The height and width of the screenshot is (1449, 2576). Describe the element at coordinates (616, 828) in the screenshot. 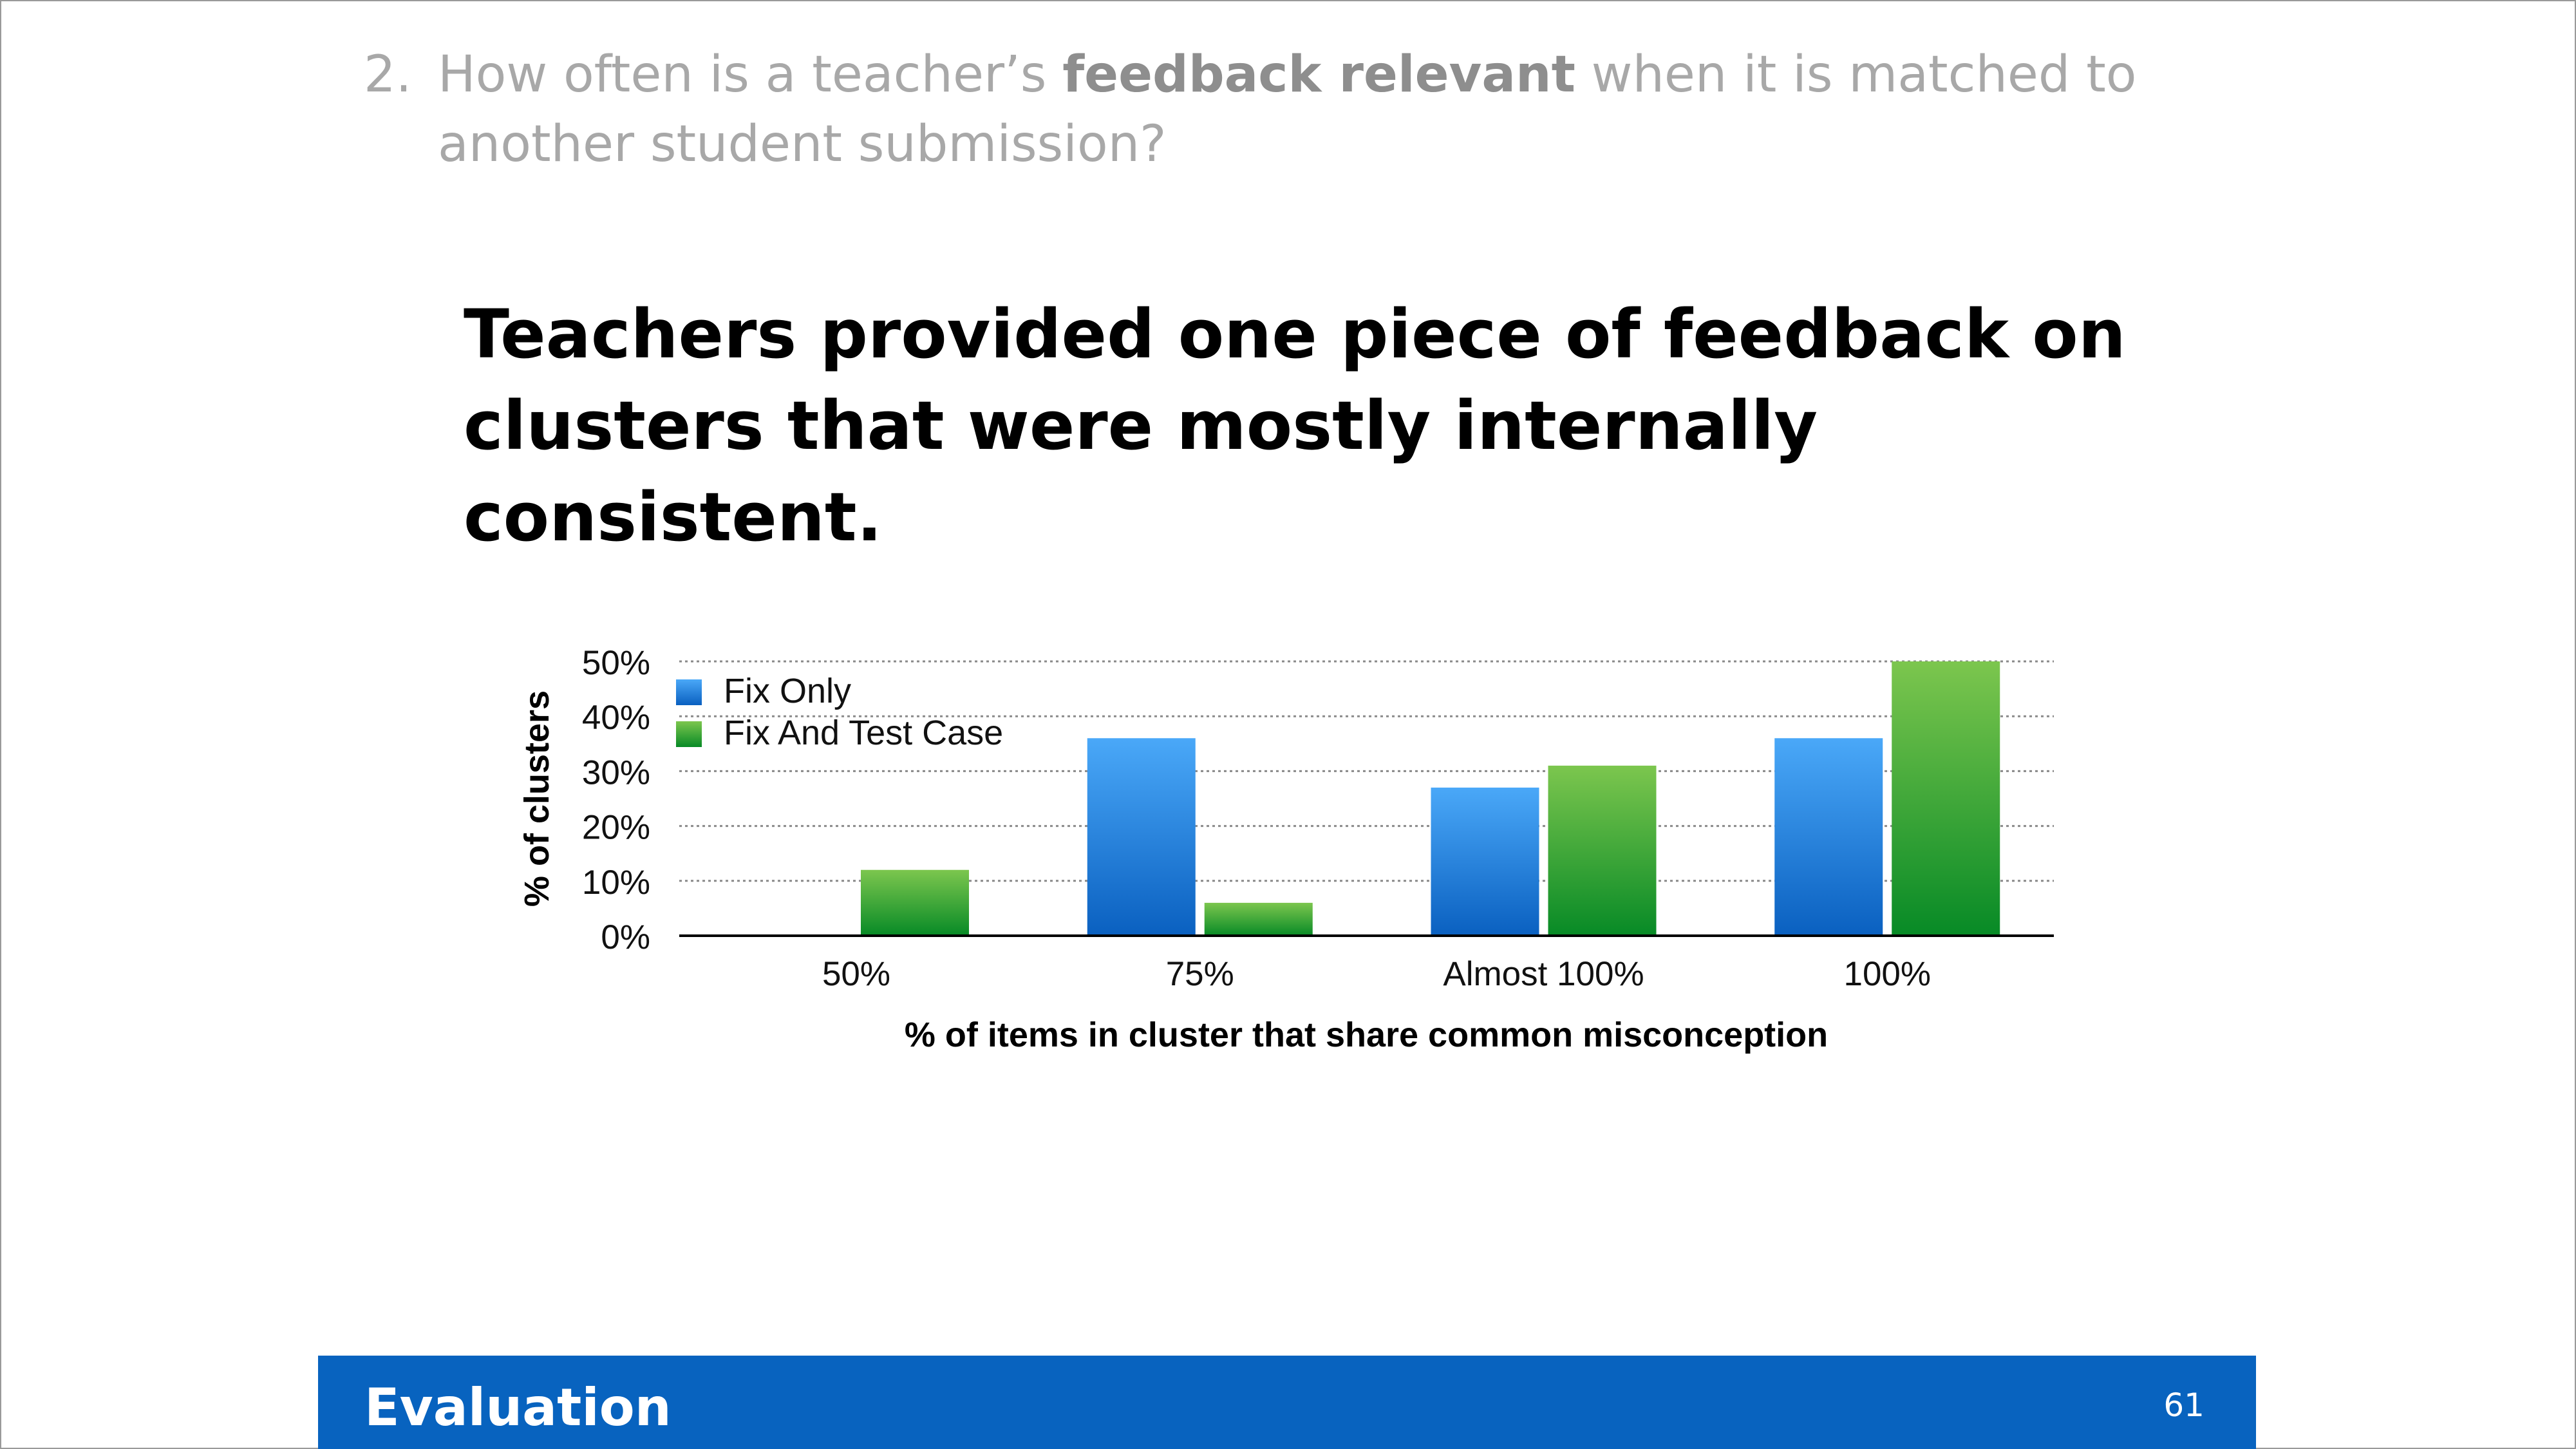

I see `y-tick-label: 20%` at that location.